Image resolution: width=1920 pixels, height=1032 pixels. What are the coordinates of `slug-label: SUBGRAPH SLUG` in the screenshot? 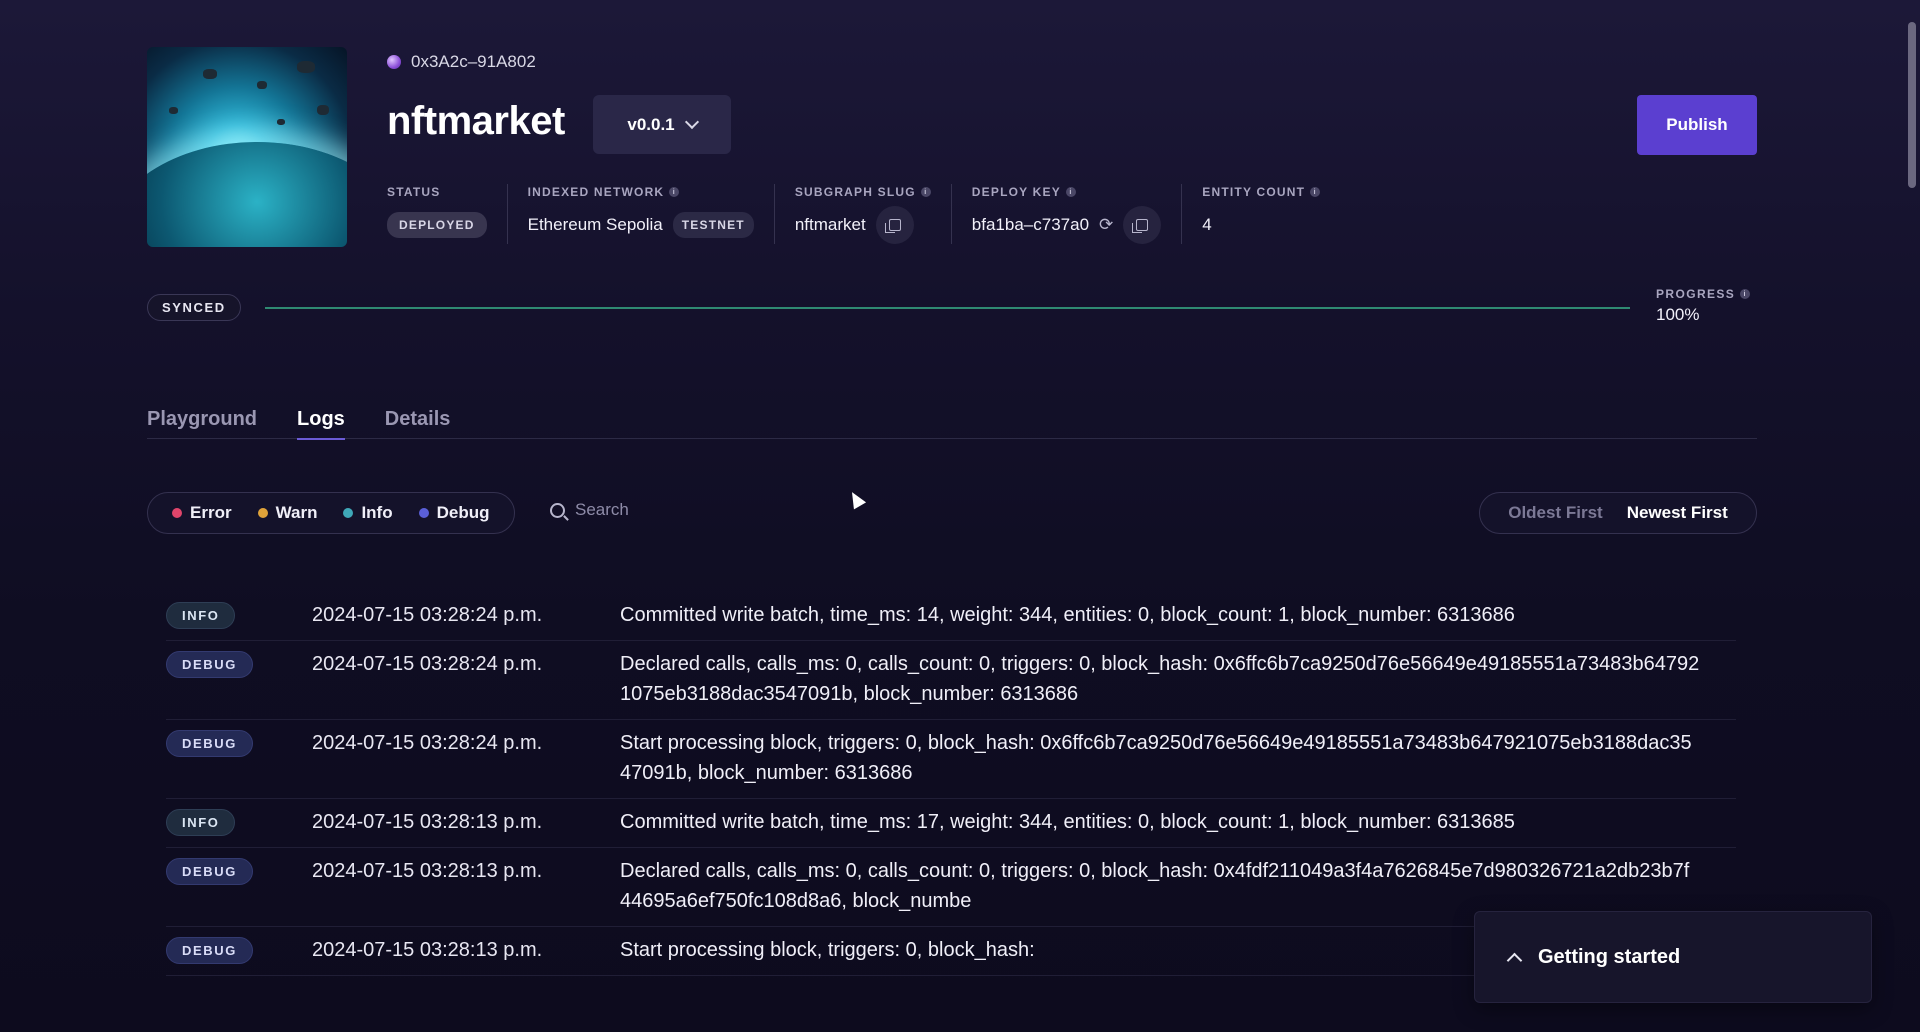 It's located at (855, 192).